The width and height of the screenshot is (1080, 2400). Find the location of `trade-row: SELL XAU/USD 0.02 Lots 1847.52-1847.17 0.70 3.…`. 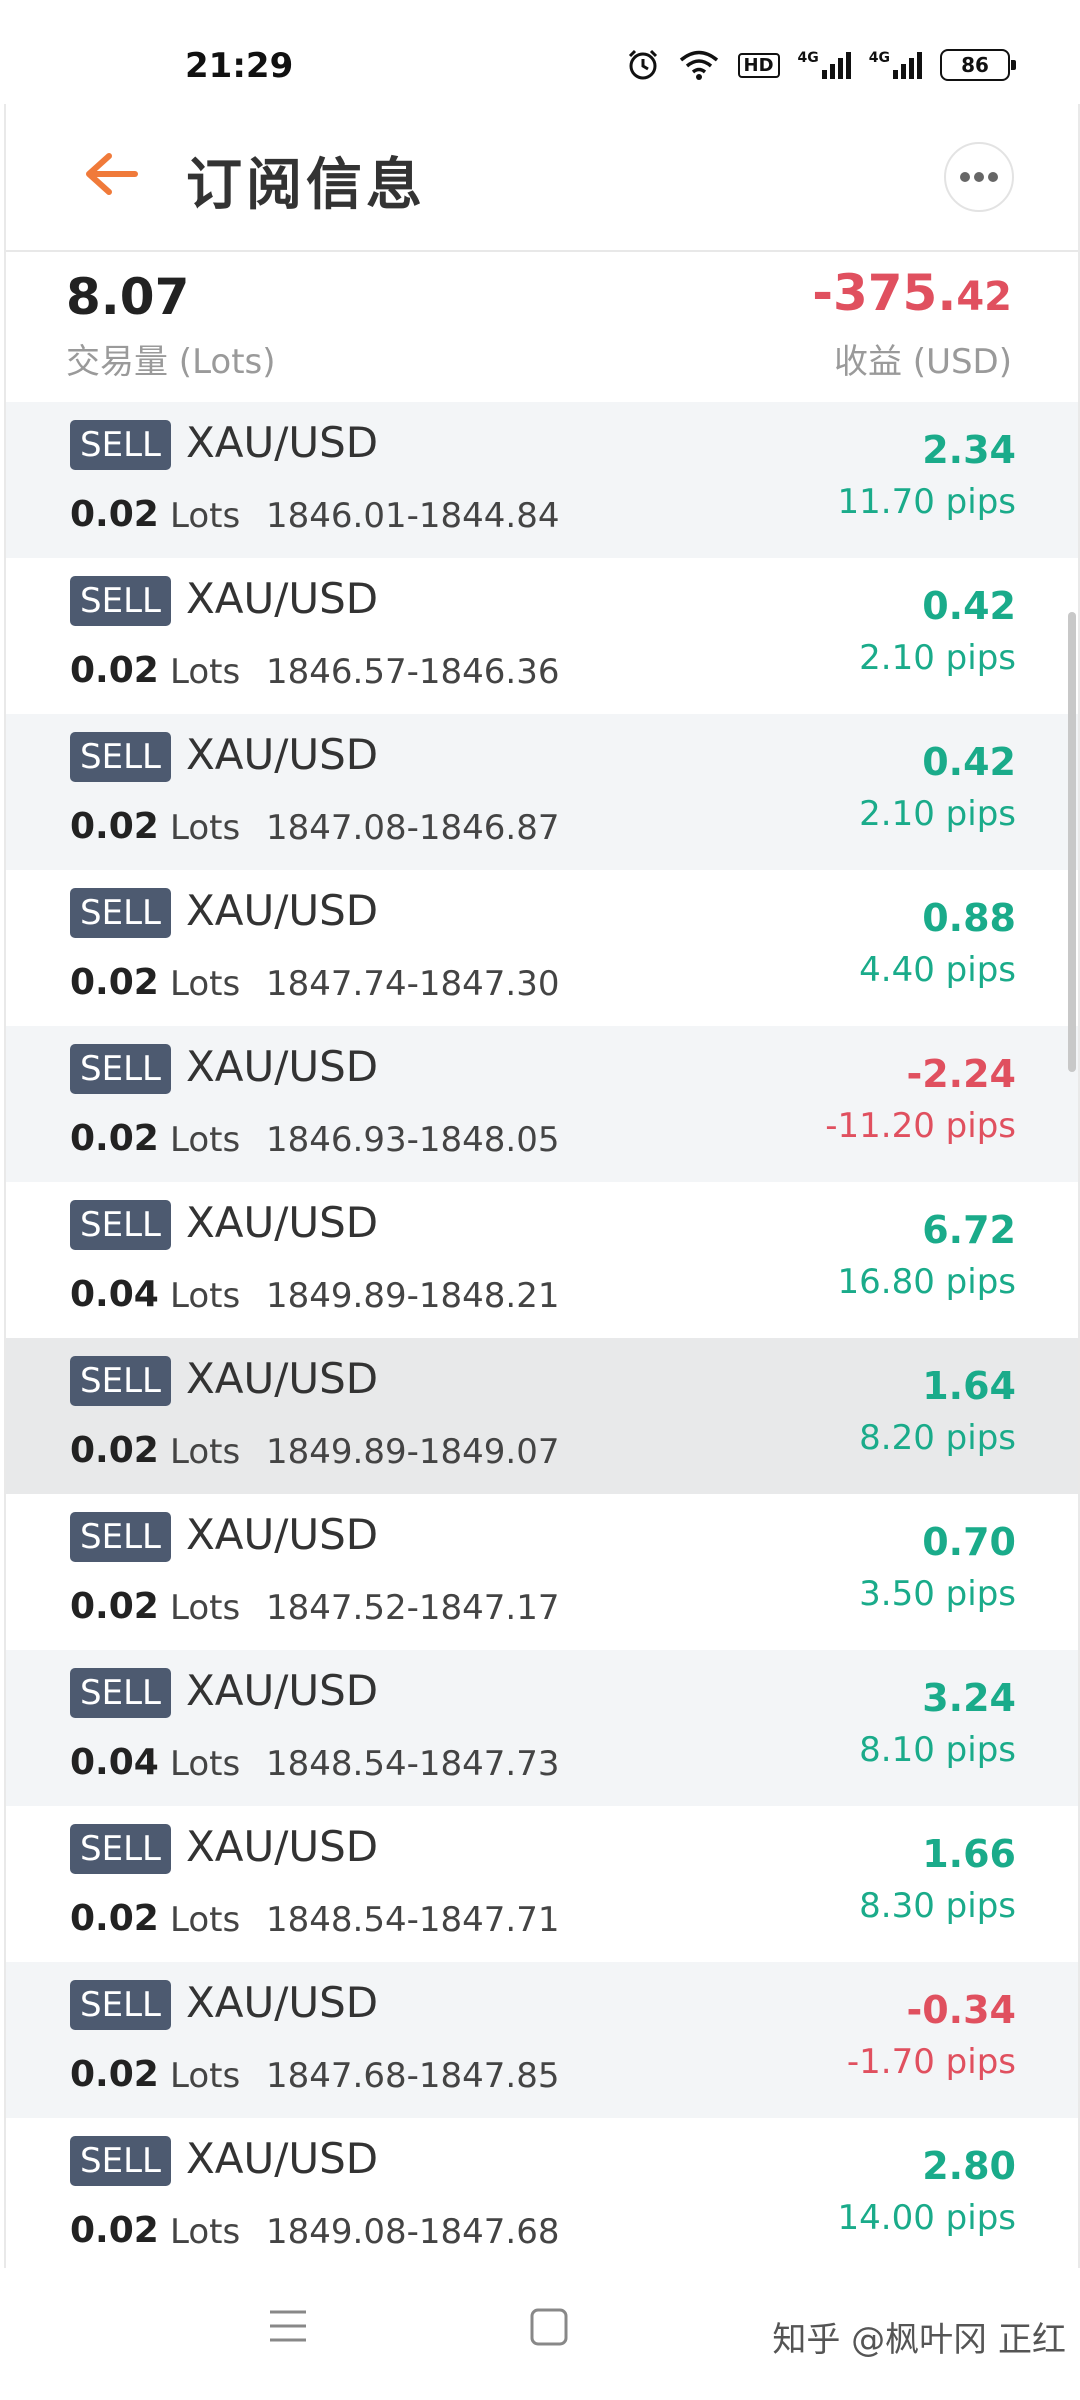

trade-row: SELL XAU/USD 0.02 Lots 1847.52-1847.17 0.70 3.… is located at coordinates (542, 1572).